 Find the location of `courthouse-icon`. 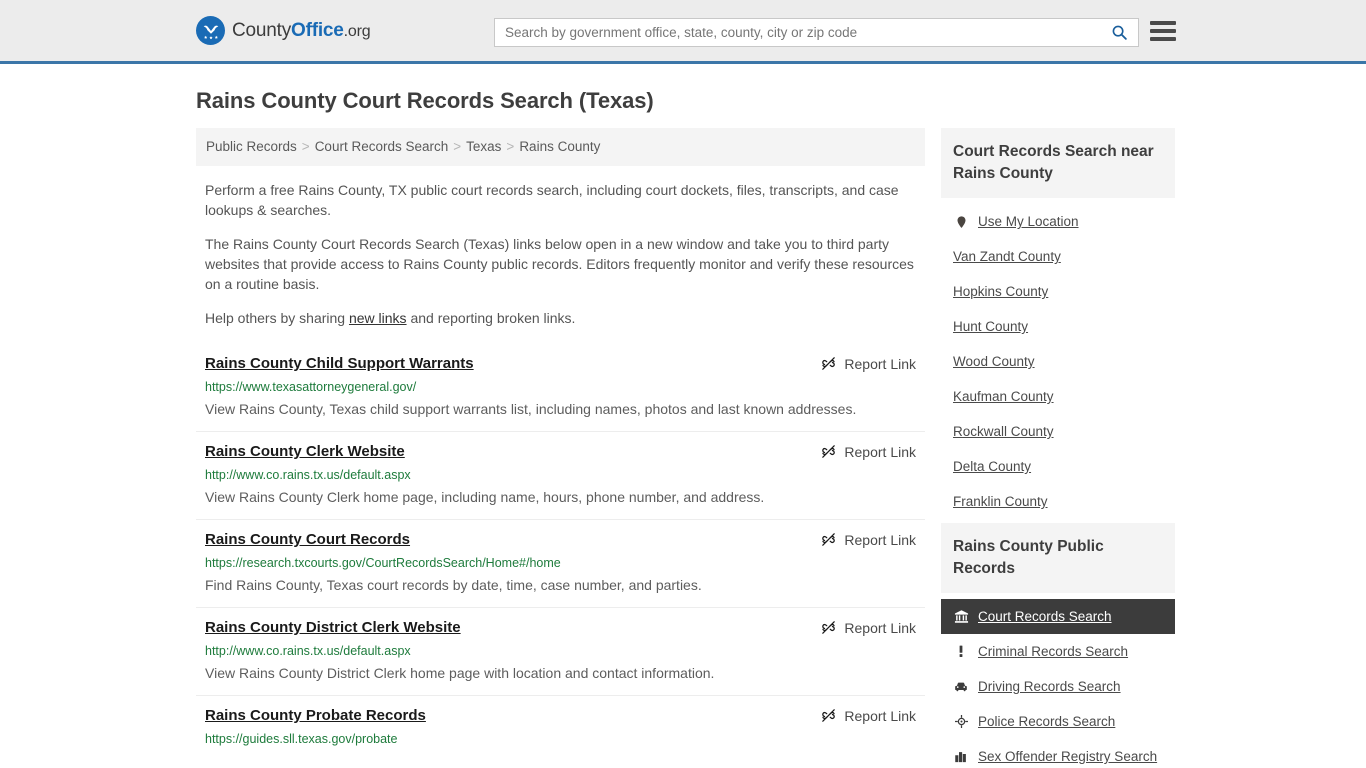

courthouse-icon is located at coordinates (961, 617).